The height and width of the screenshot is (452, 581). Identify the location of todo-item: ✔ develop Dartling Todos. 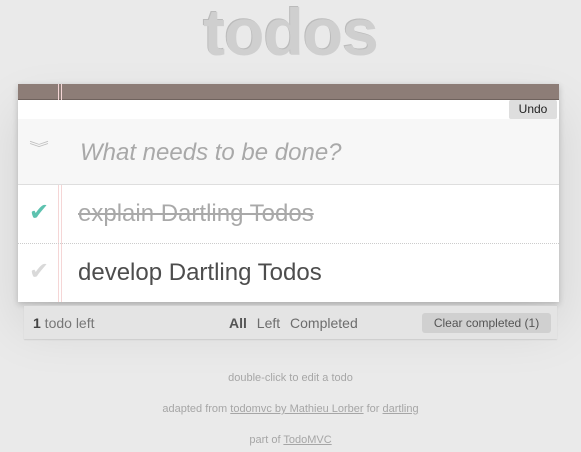
(288, 273).